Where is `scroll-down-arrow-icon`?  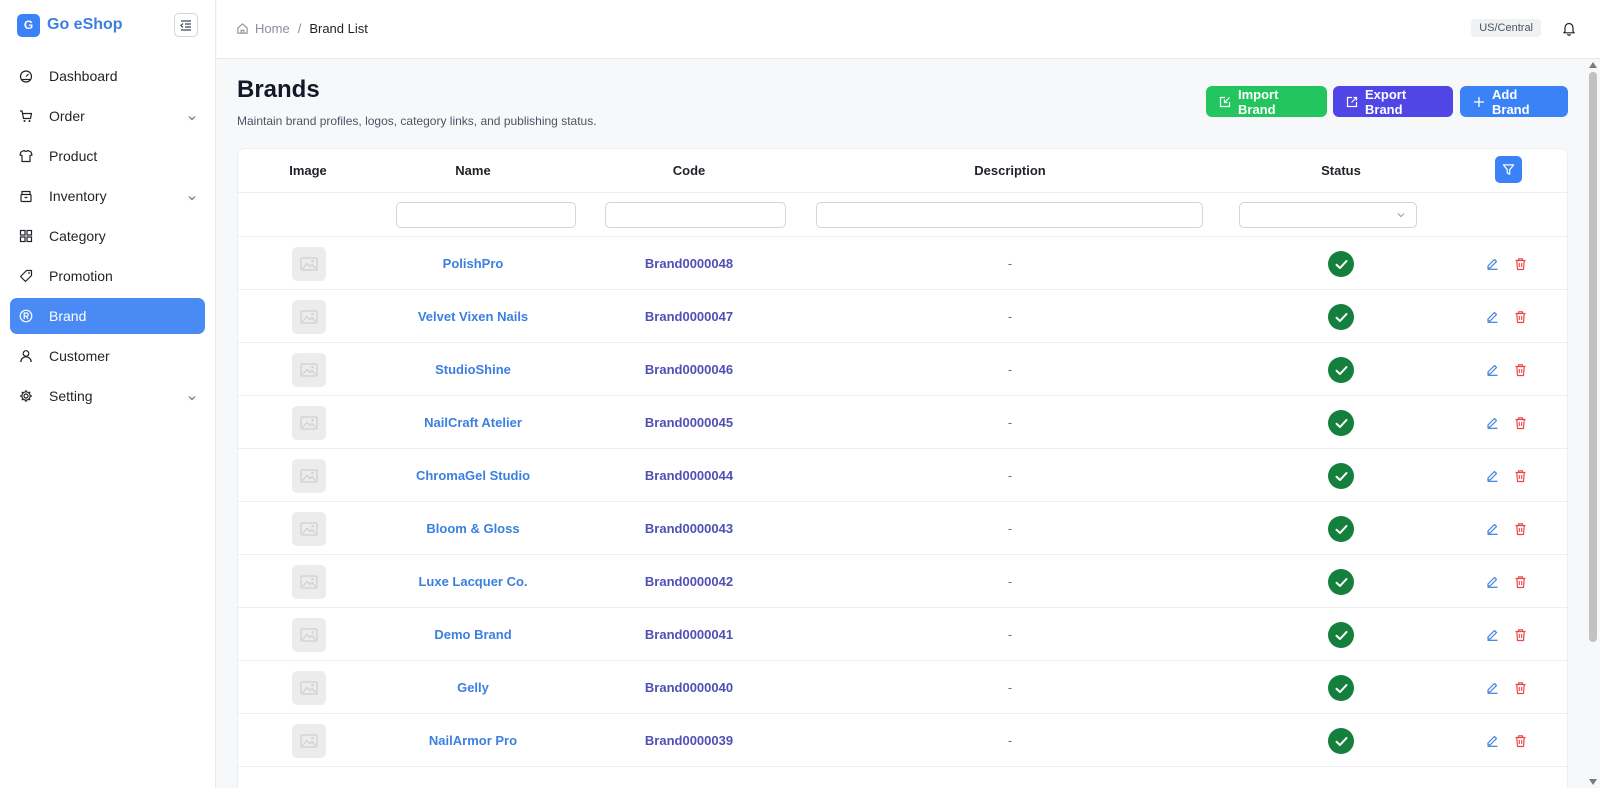 scroll-down-arrow-icon is located at coordinates (1593, 782).